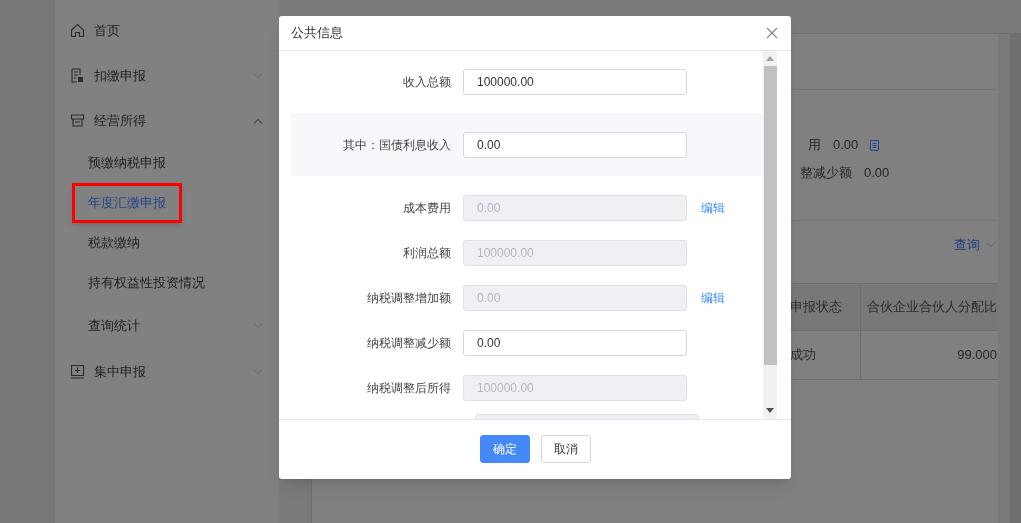  I want to click on sidebar-item: 查询统计, so click(114, 326).